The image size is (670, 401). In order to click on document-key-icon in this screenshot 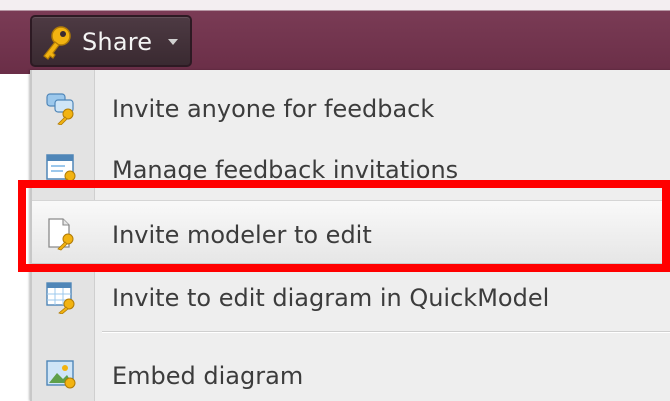, I will do `click(61, 234)`.